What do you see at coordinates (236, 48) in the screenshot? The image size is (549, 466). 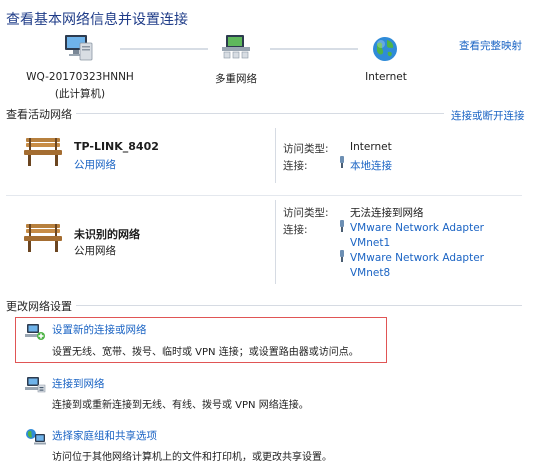 I see `multiple-networks-icon` at bounding box center [236, 48].